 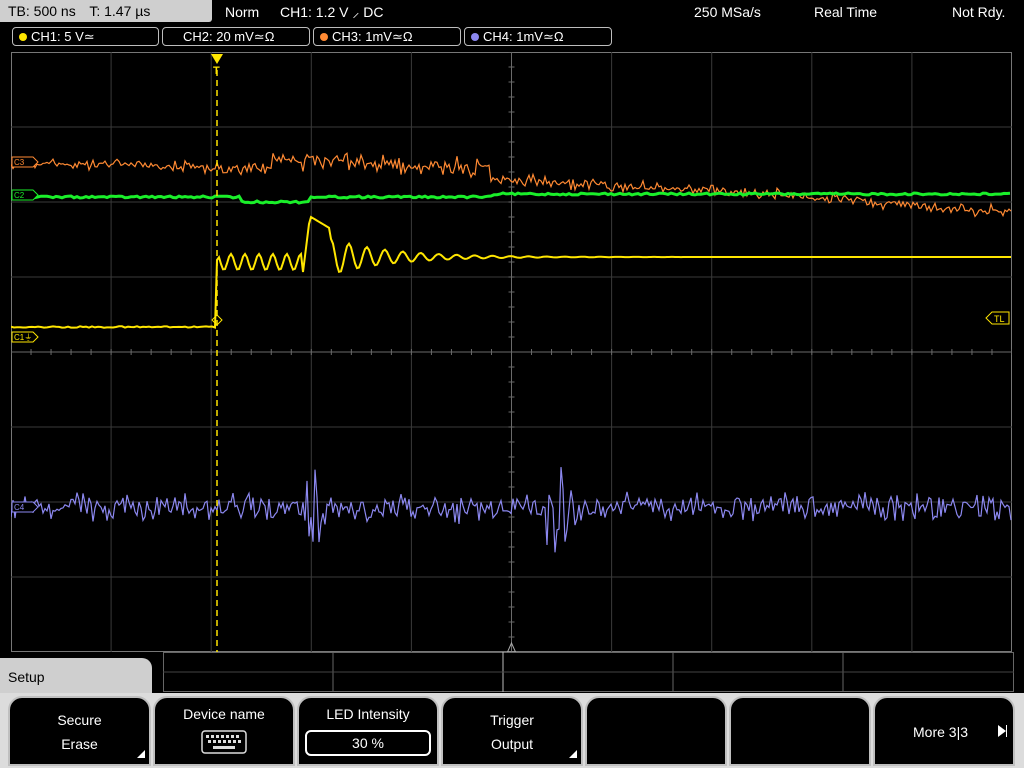 What do you see at coordinates (512, 731) in the screenshot?
I see `softkey-trigger-output: Trigger Output` at bounding box center [512, 731].